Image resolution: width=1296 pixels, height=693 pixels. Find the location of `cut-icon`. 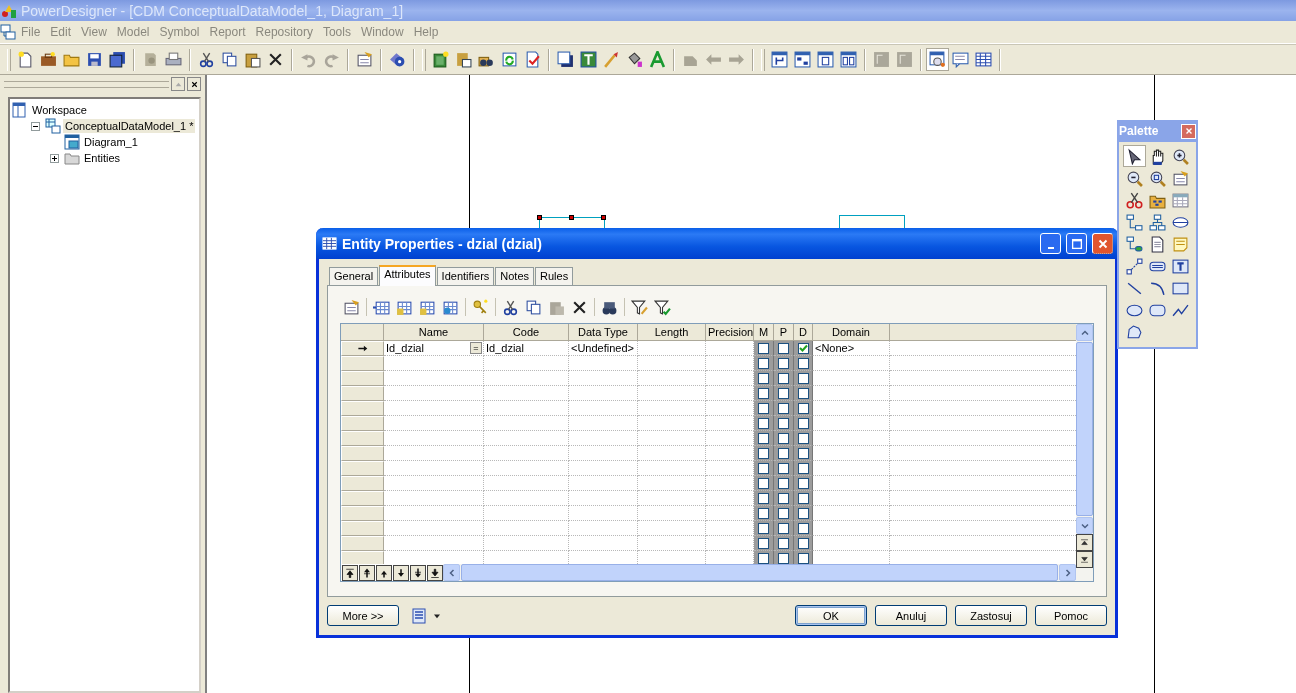

cut-icon is located at coordinates (510, 307).